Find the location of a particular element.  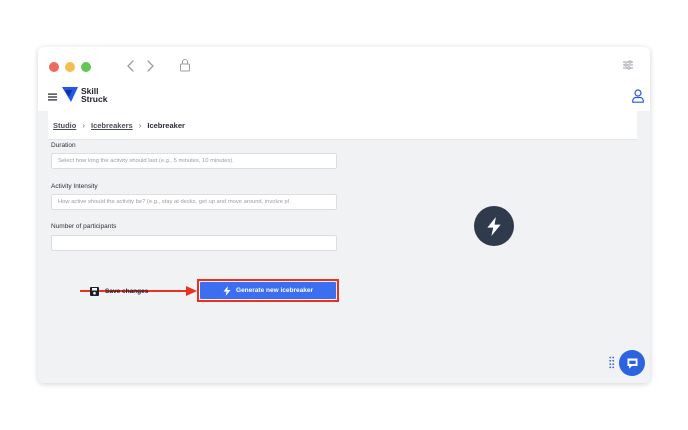

breadcrumb-link-icebreakers: Icebreakers is located at coordinates (112, 125).